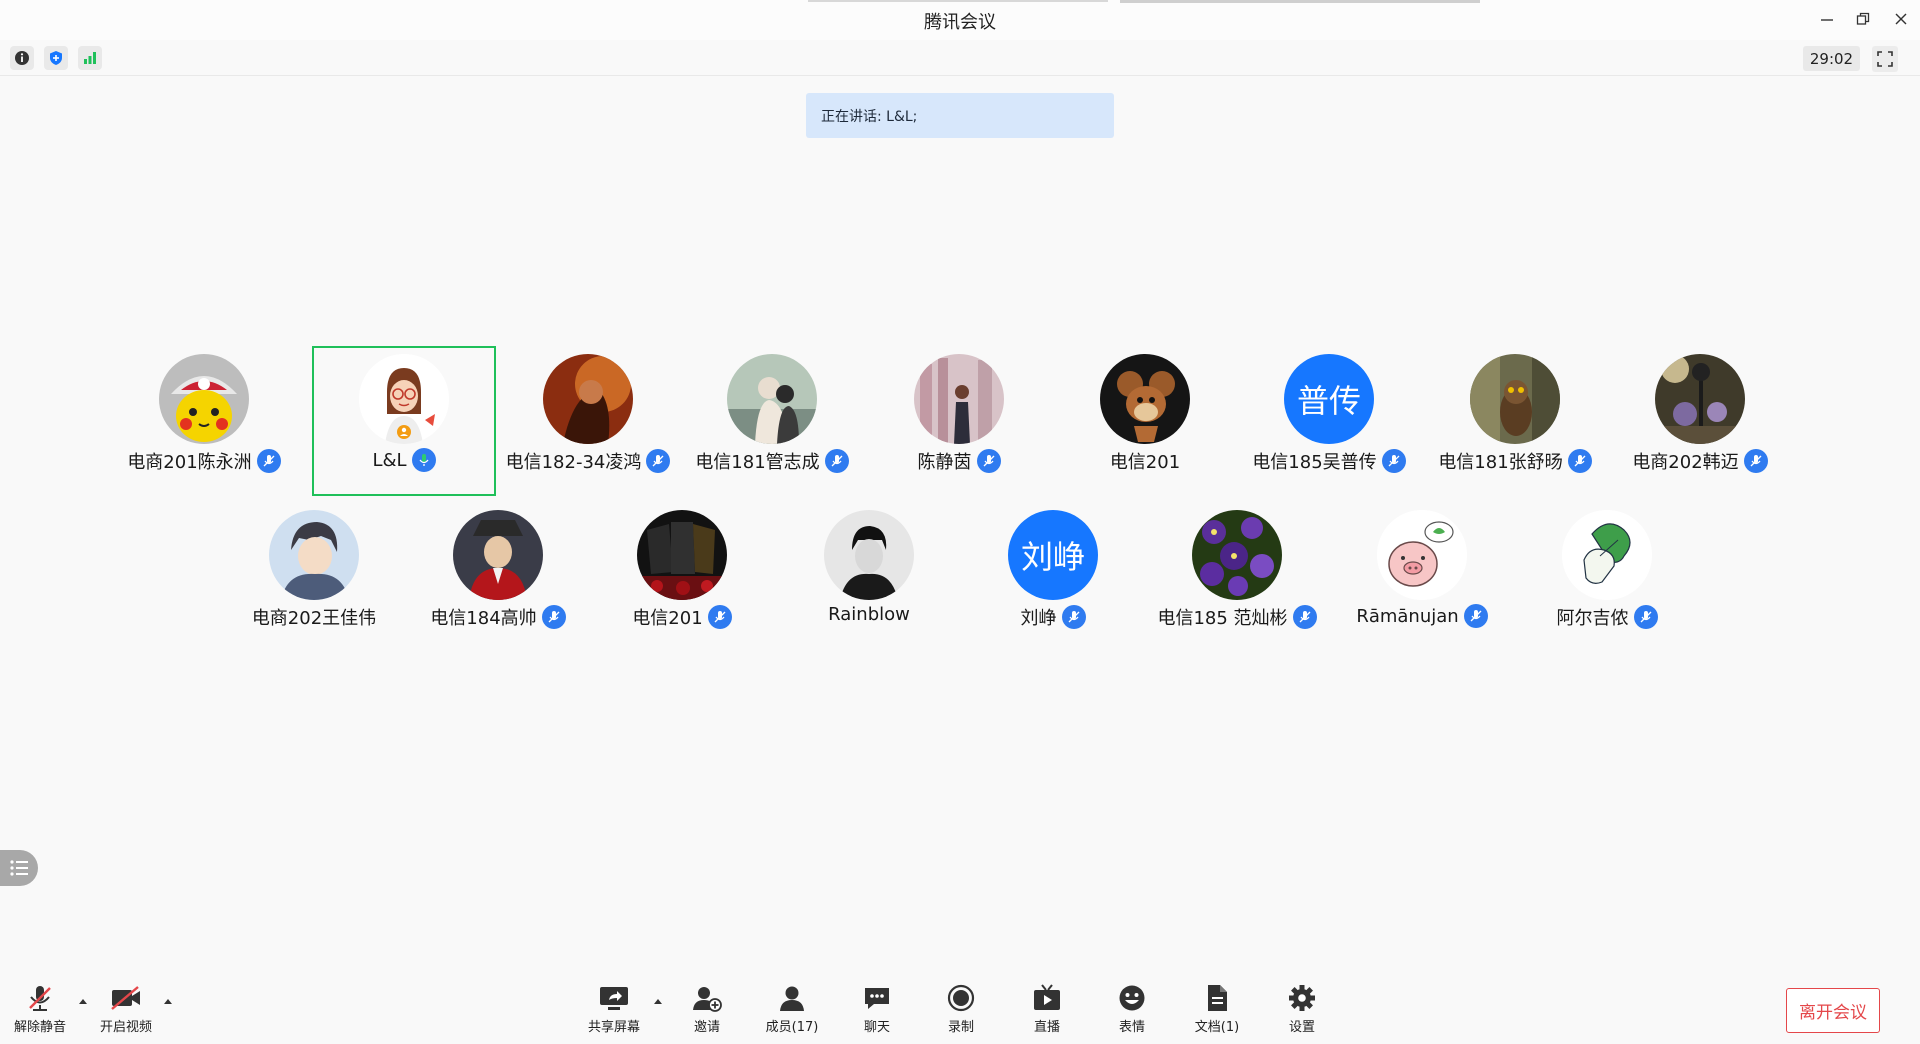 This screenshot has width=1920, height=1044. I want to click on emoji-icon, so click(1132, 998).